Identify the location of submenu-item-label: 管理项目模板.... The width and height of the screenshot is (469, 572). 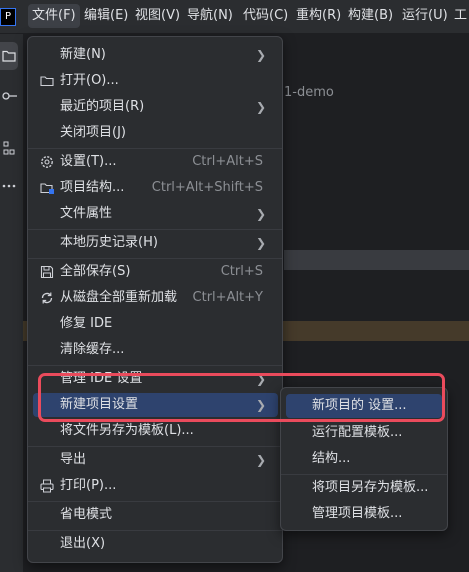
(357, 513).